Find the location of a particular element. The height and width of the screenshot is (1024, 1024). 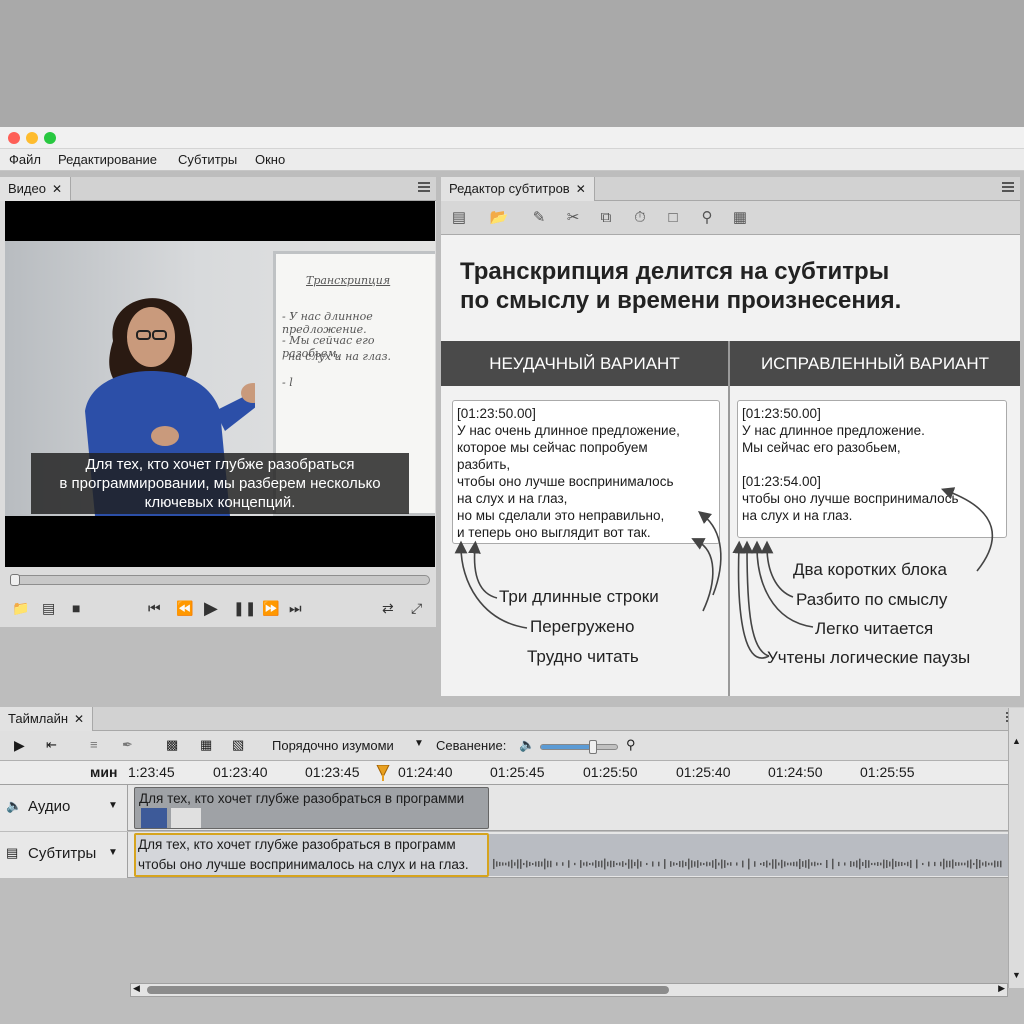

audio-track-header: 🔈 Аудио ▼ is located at coordinates (64, 808).